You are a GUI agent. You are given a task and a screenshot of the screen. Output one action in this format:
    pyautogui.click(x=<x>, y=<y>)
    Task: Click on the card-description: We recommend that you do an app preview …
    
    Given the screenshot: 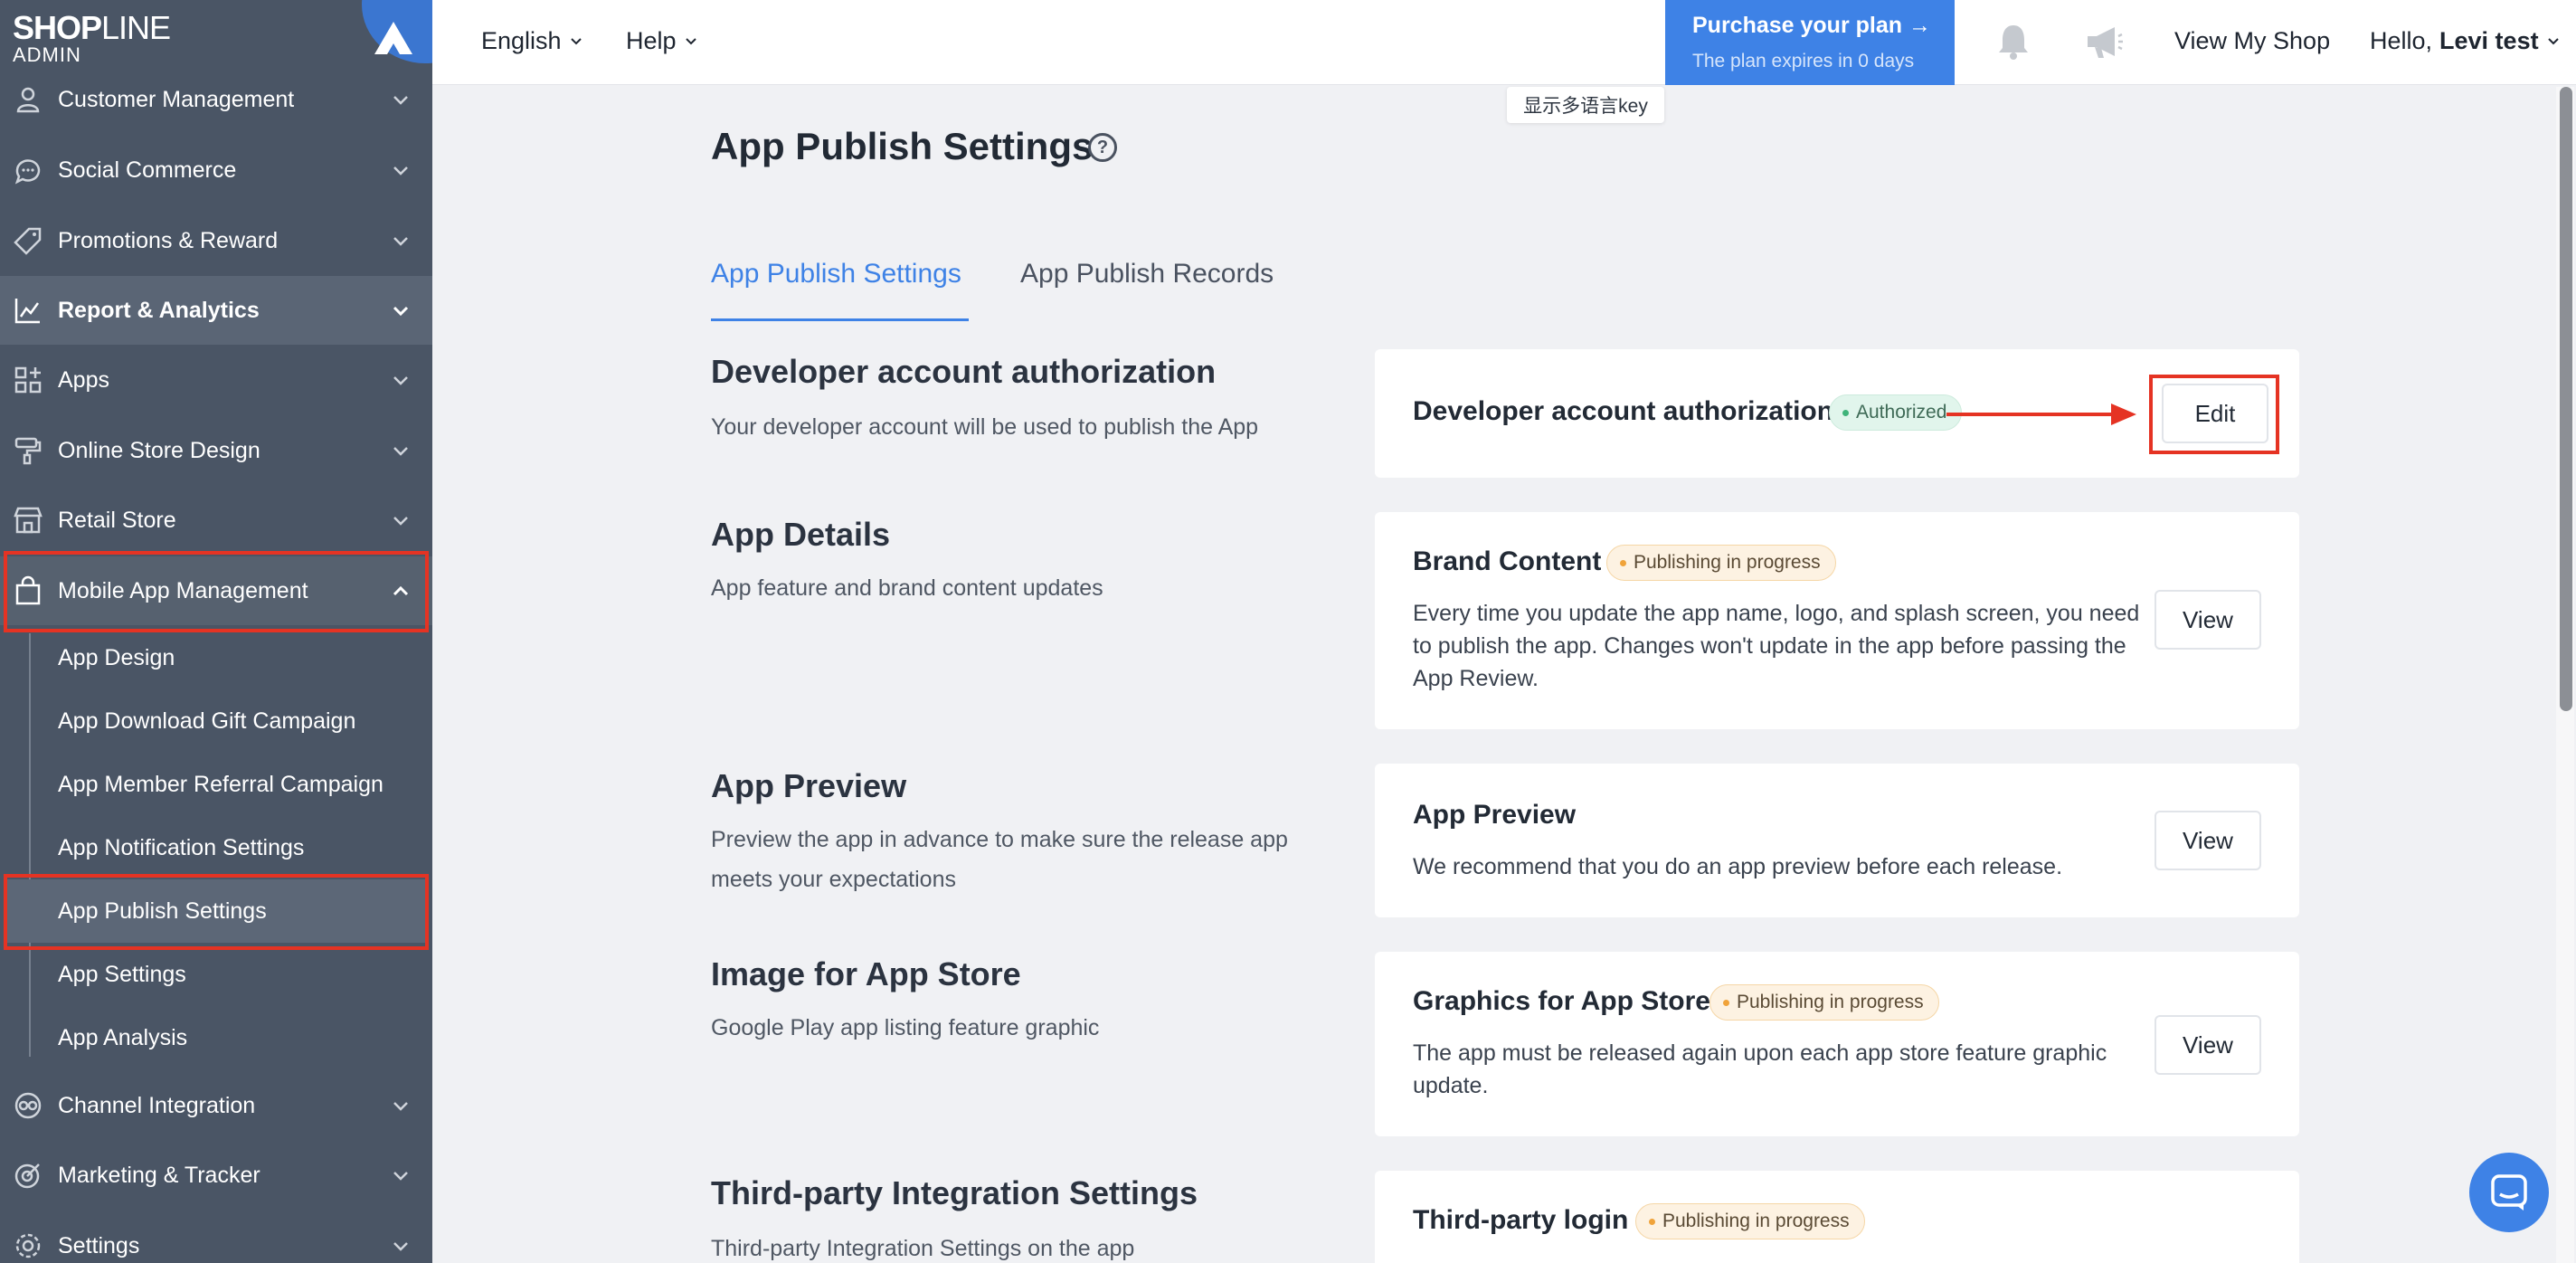 What is the action you would take?
    pyautogui.click(x=1738, y=866)
    